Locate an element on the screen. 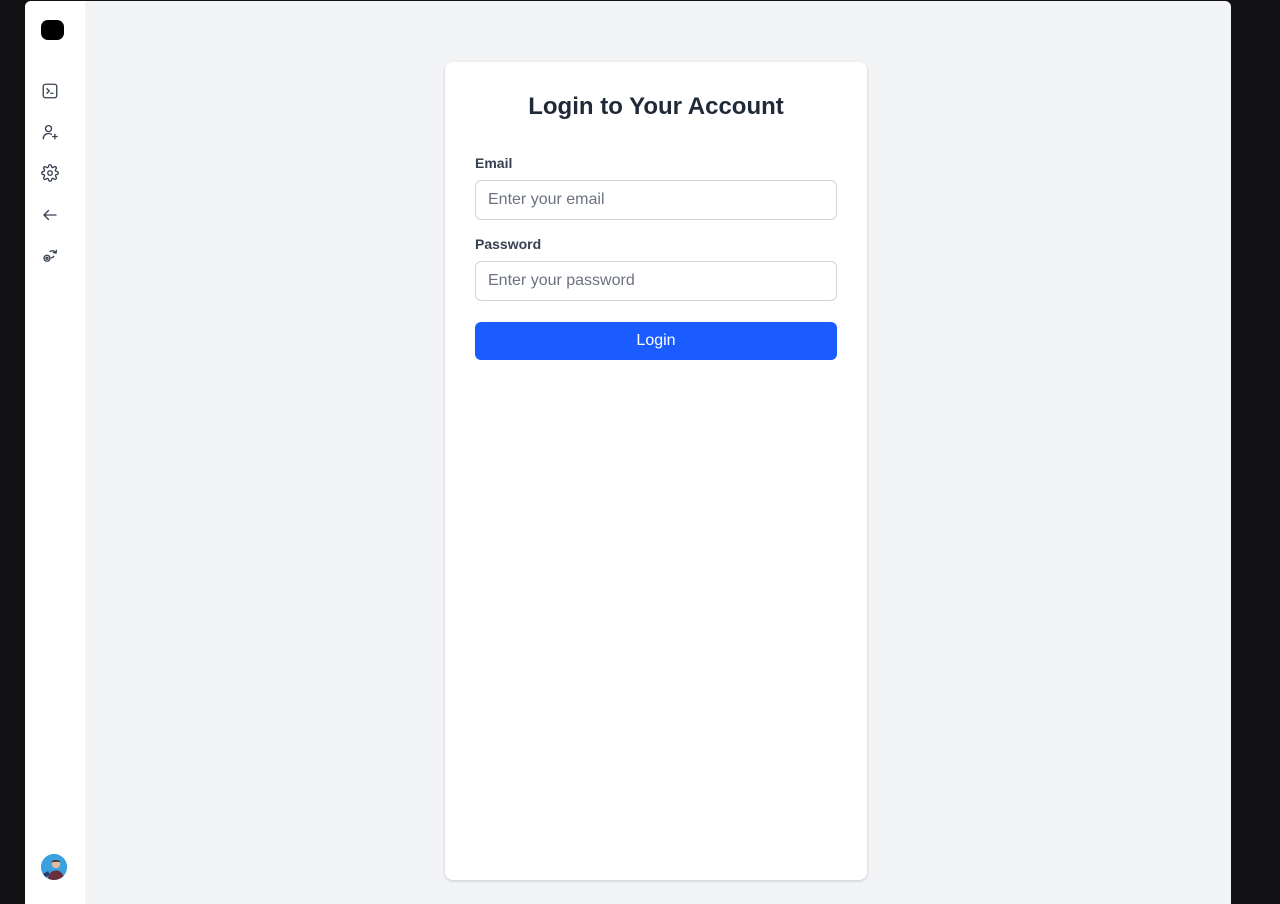 This screenshot has height=904, width=1280. sidebar-item-back is located at coordinates (50, 215).